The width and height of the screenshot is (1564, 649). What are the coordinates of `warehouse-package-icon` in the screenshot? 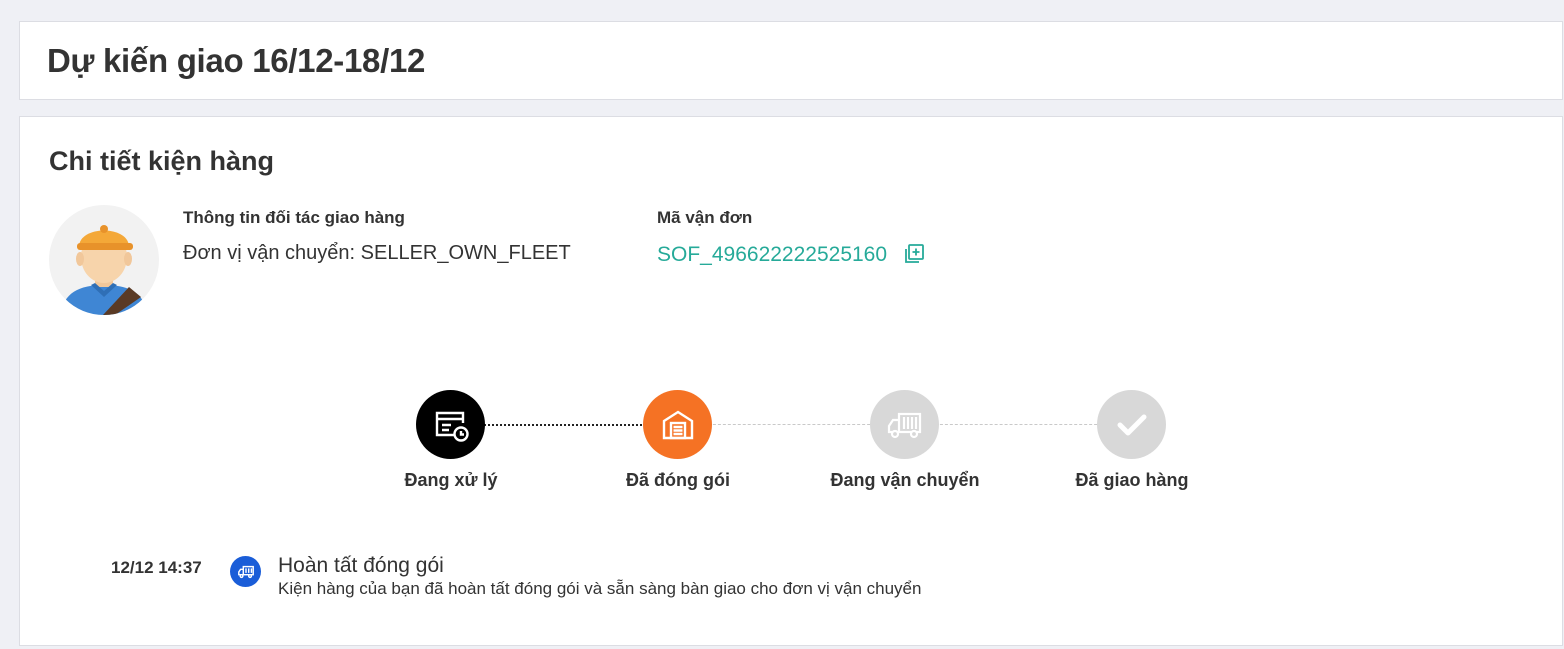 It's located at (677, 424).